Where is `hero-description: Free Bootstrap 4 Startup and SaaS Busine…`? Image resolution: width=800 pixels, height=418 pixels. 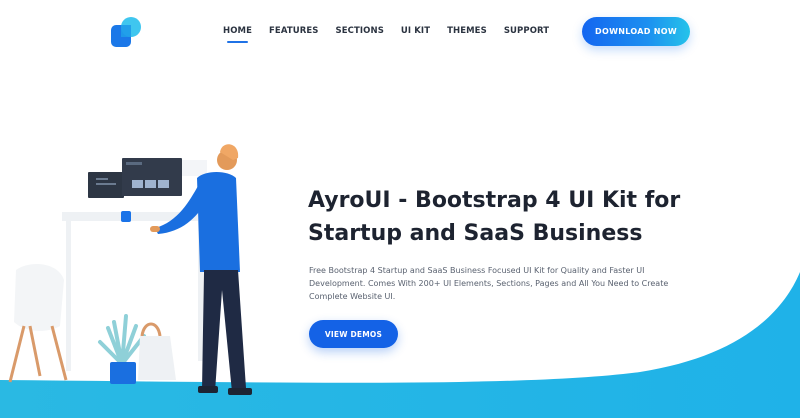
hero-description: Free Bootstrap 4 Startup and SaaS Busine… is located at coordinates (504, 283).